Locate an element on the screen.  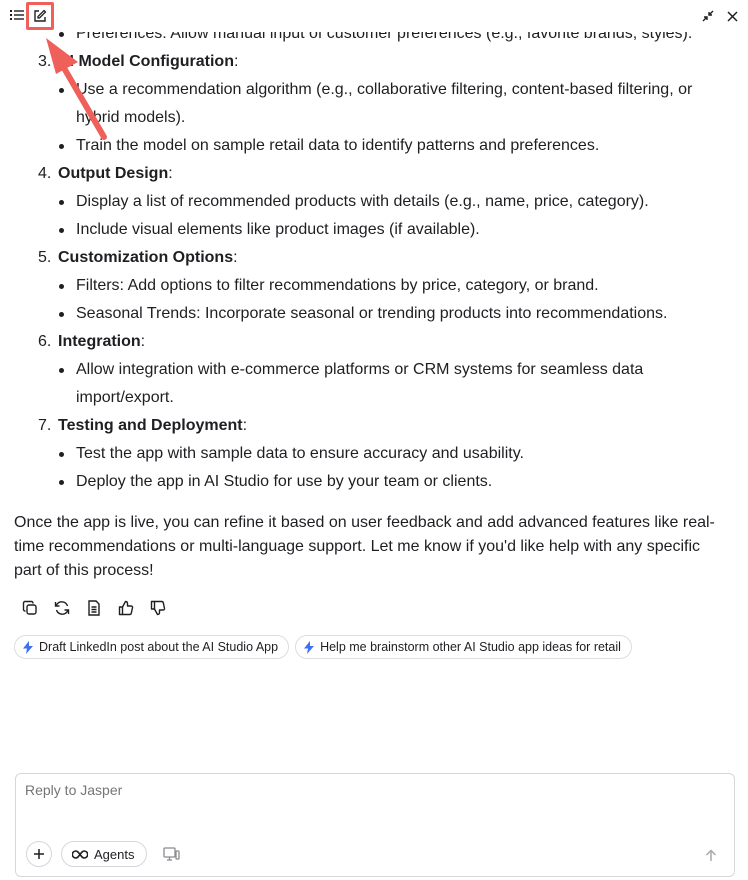
send-button is located at coordinates (711, 855).